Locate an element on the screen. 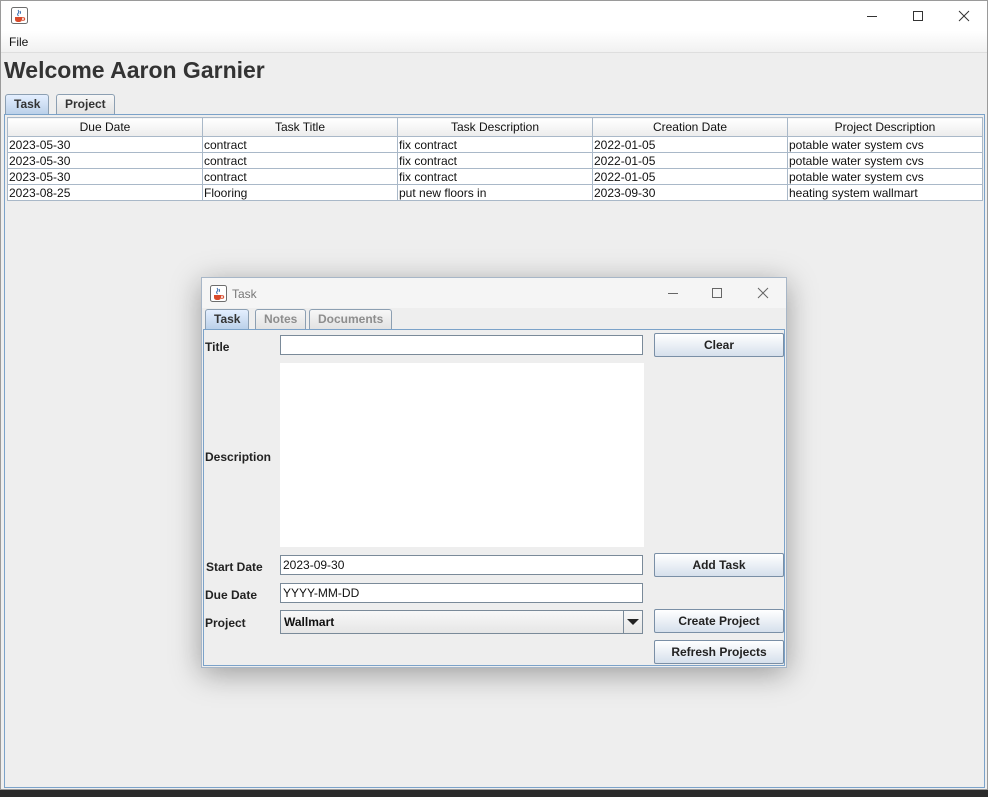  column-header-project-description: Project Description is located at coordinates (885, 127).